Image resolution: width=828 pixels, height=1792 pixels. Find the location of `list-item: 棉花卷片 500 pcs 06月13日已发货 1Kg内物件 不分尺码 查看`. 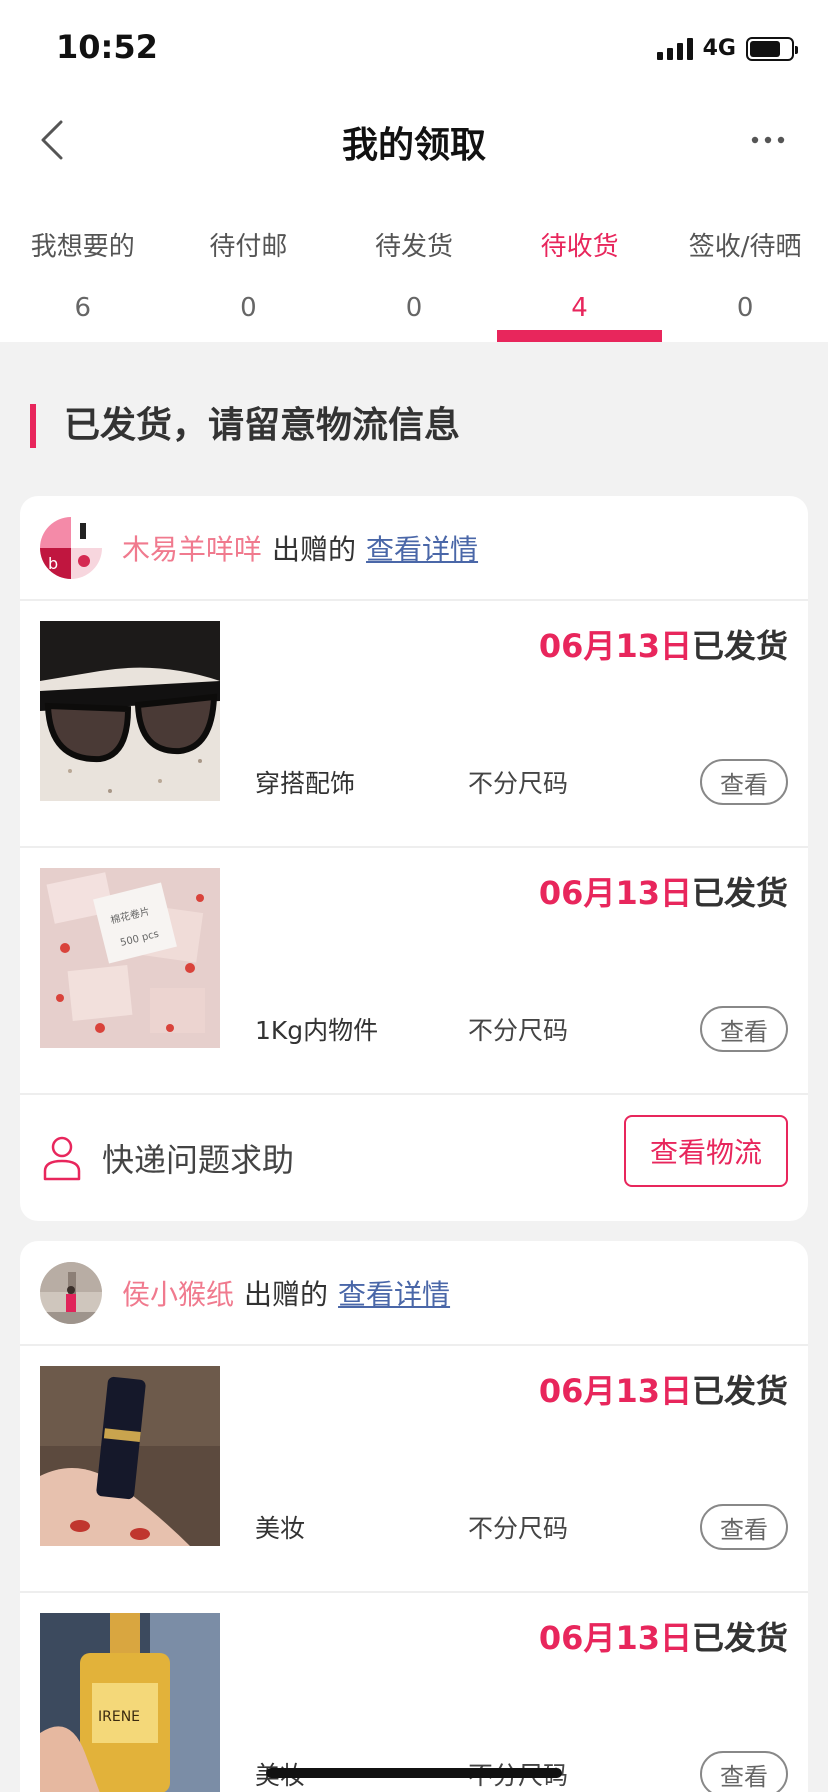

list-item: 棉花卷片 500 pcs 06月13日已发货 1Kg内物件 不分尺码 查看 is located at coordinates (414, 971).